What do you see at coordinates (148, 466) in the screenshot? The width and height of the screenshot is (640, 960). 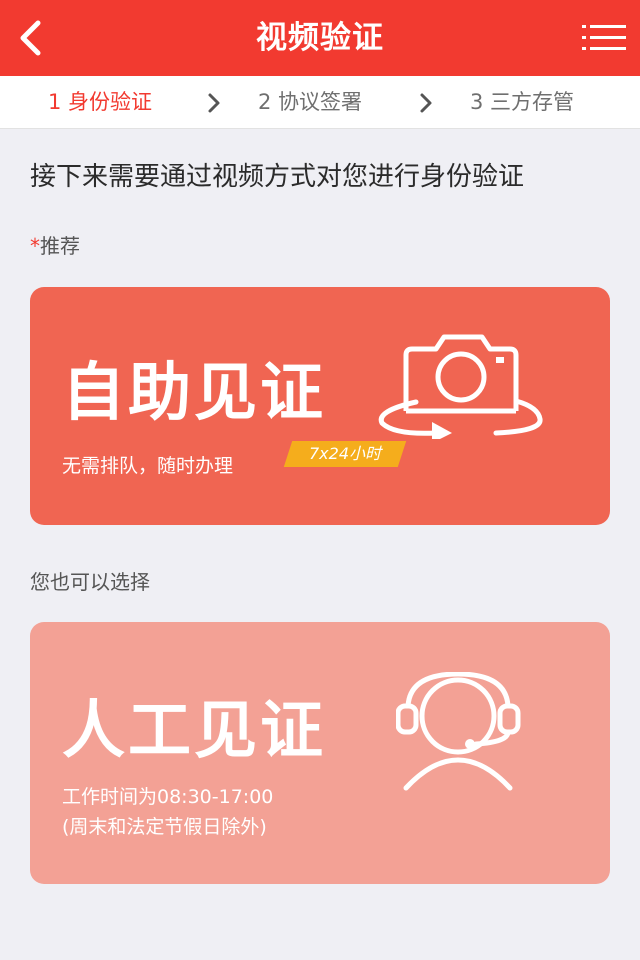 I see `self-witness-subtitle: 无需排队，随时办理` at bounding box center [148, 466].